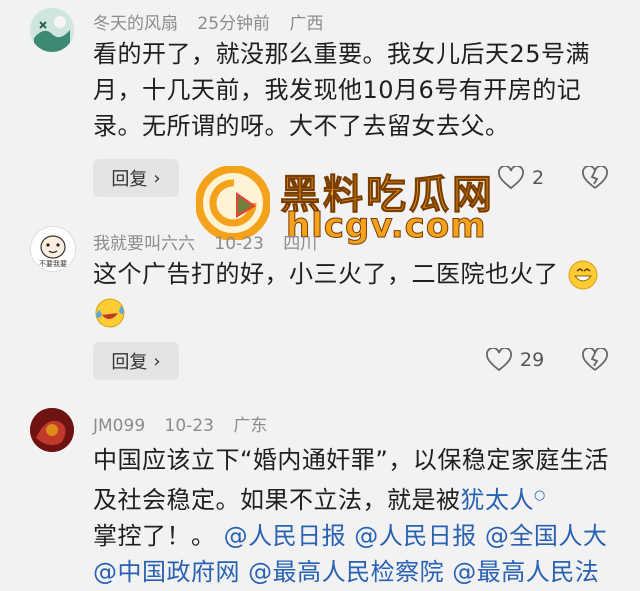  What do you see at coordinates (346, 572) in the screenshot?
I see `mention-link: @最高人民检察院` at bounding box center [346, 572].